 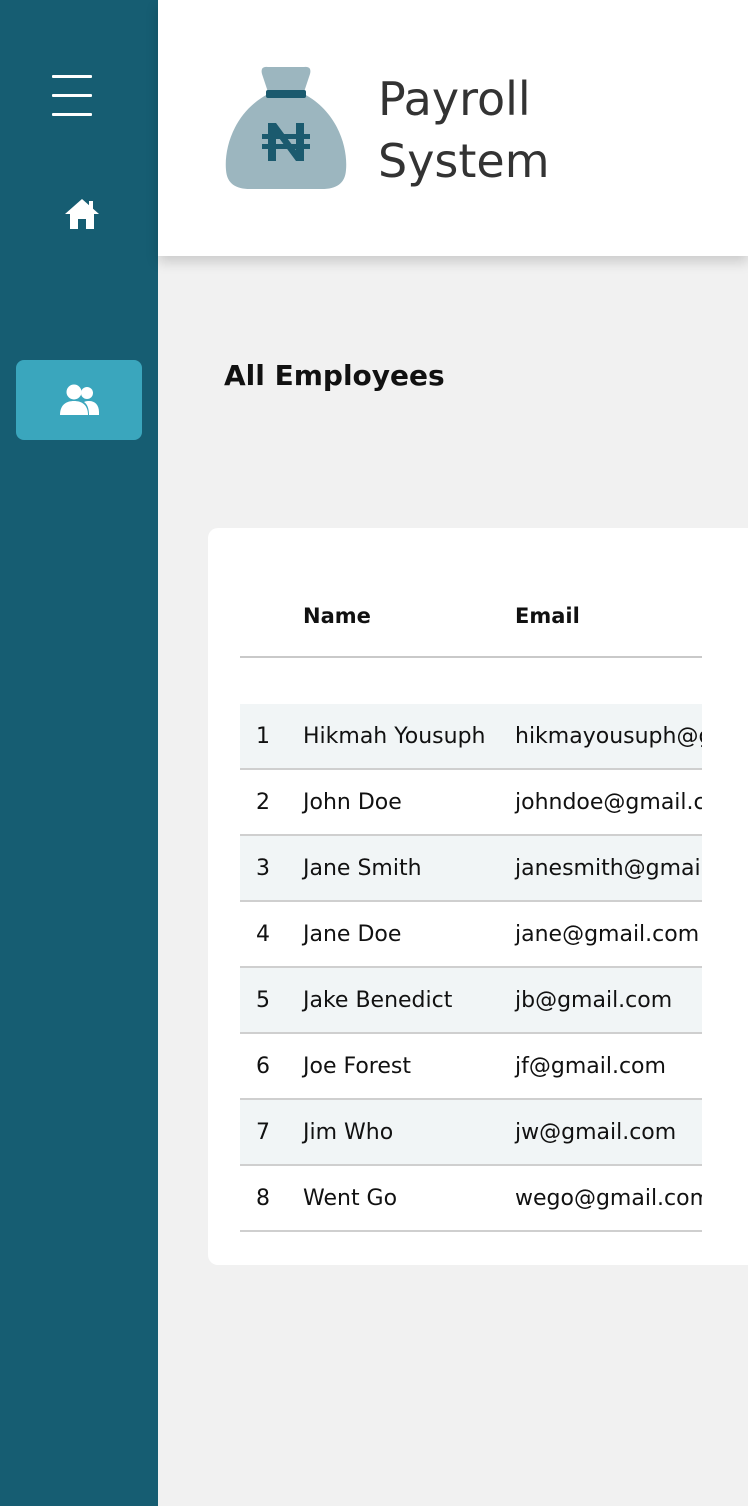 I want to click on app-header: Payroll System, so click(x=453, y=128).